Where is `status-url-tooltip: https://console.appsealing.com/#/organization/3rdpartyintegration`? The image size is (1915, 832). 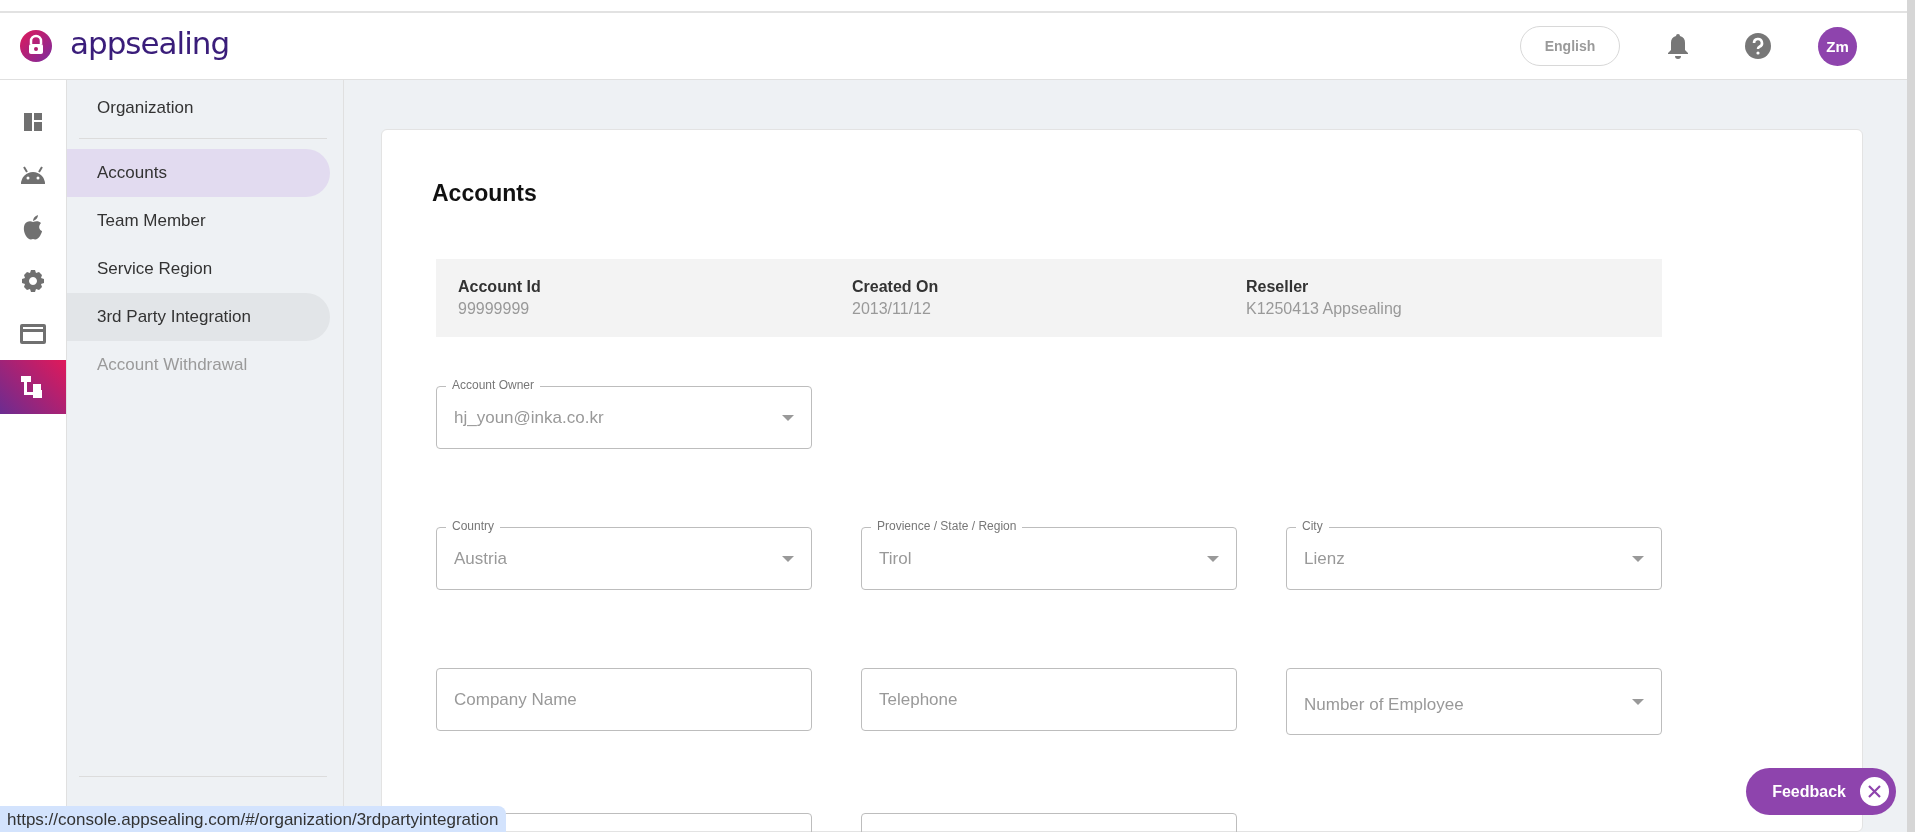 status-url-tooltip: https://console.appsealing.com/#/organization/3rdpartyintegration is located at coordinates (253, 819).